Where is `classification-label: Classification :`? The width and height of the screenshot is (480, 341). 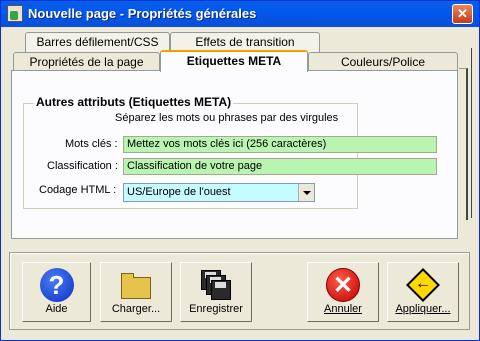
classification-label: Classification : is located at coordinates (82, 166).